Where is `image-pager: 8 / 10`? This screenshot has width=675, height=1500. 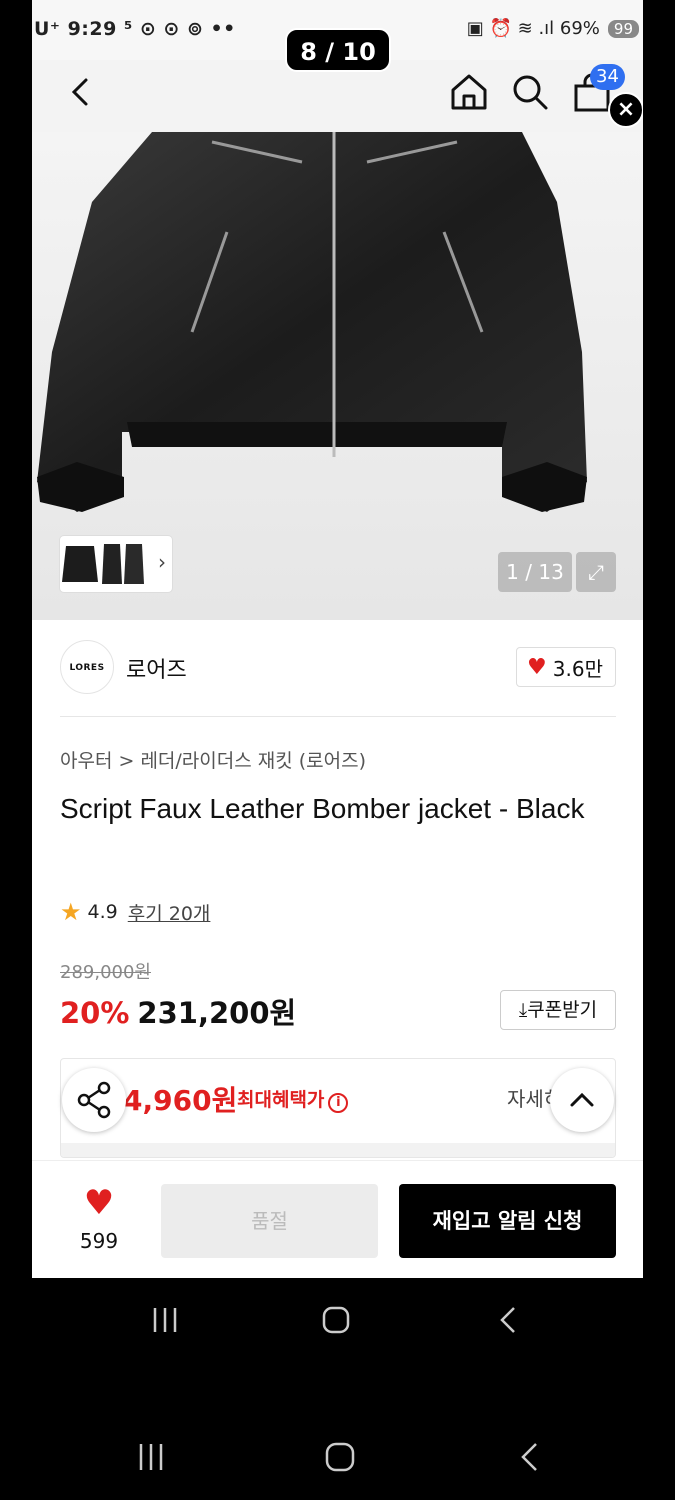 image-pager: 8 / 10 is located at coordinates (338, 50).